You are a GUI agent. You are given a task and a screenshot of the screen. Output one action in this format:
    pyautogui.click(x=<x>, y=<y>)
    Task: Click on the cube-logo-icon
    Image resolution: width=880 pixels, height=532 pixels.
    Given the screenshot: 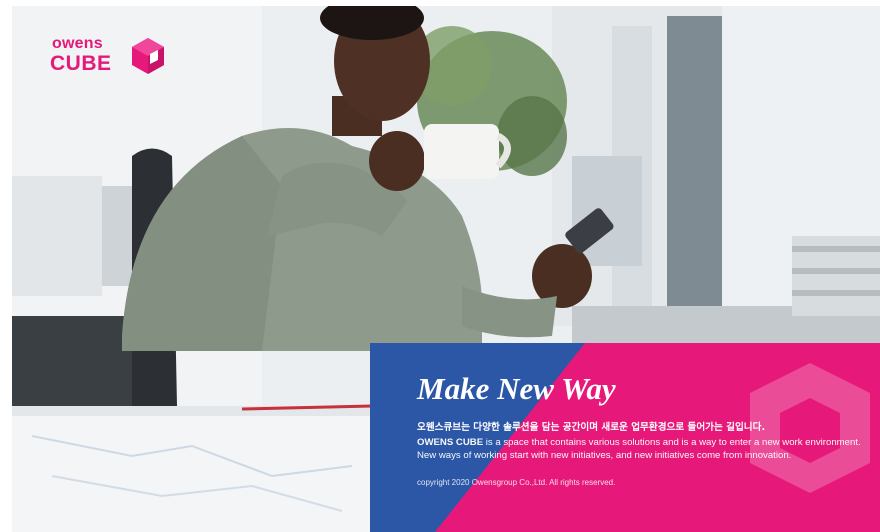 What is the action you would take?
    pyautogui.click(x=148, y=56)
    